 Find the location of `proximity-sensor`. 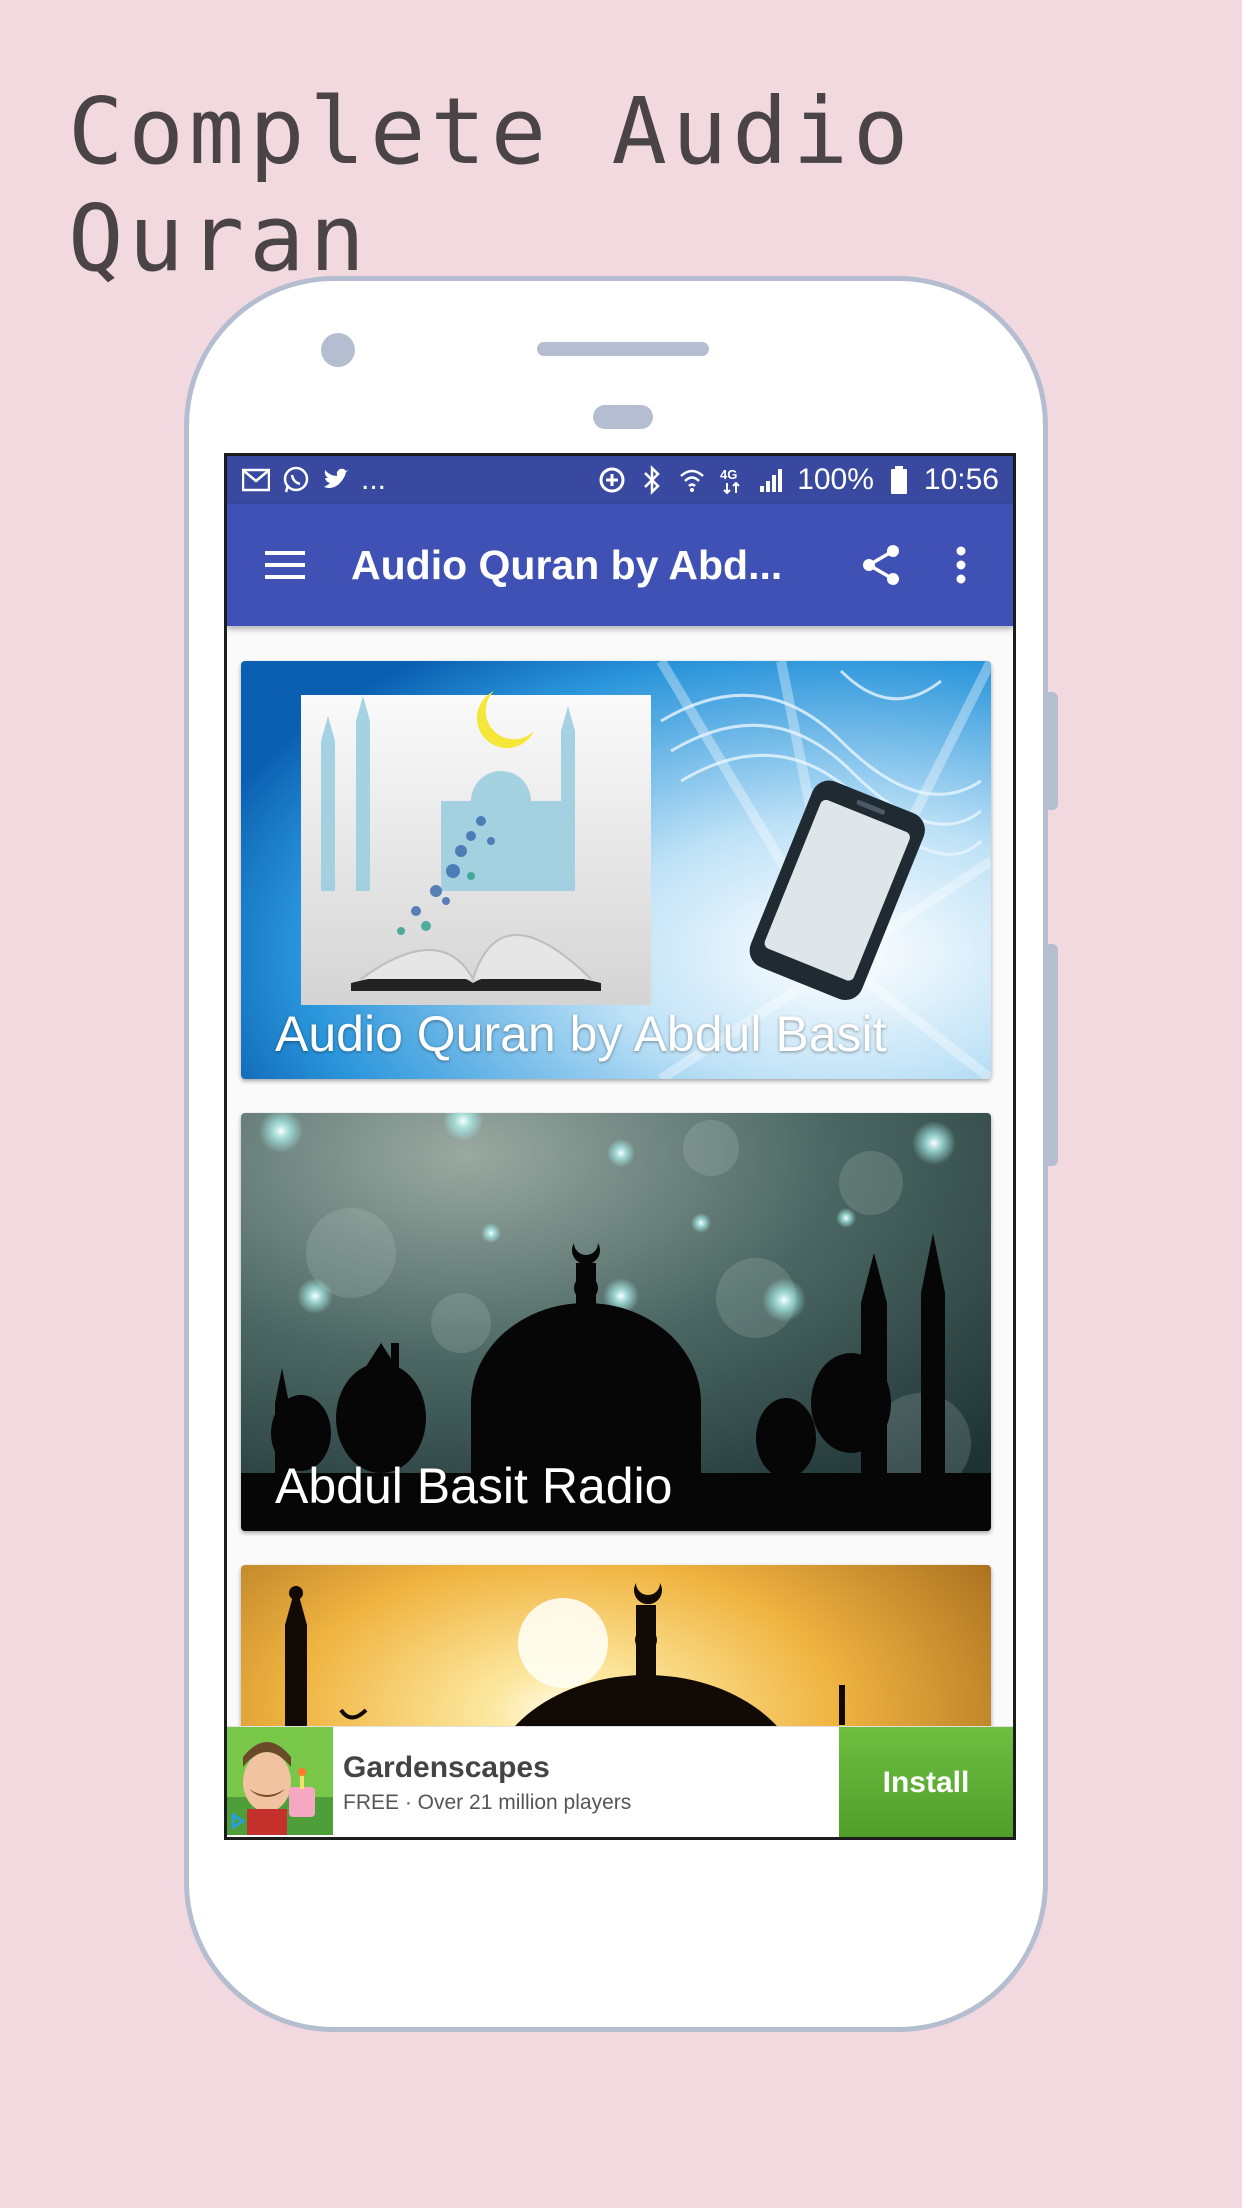

proximity-sensor is located at coordinates (623, 417).